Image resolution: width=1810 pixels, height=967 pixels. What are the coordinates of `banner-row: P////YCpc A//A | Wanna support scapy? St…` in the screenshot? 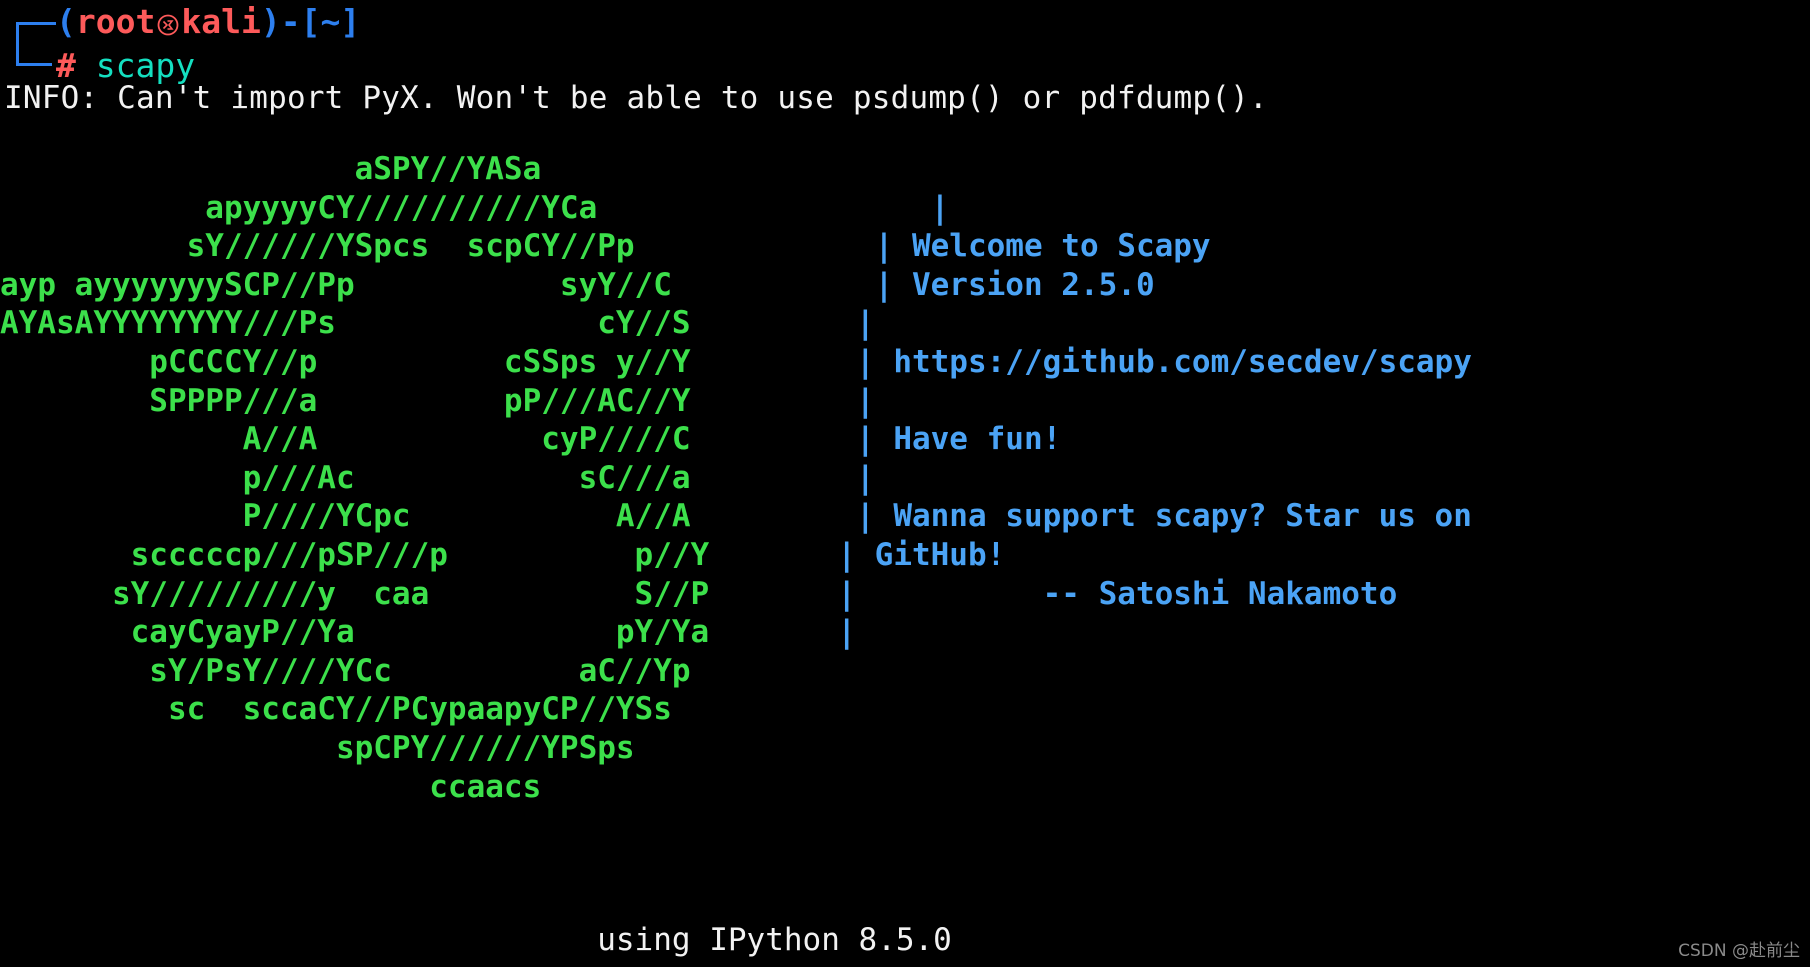 It's located at (736, 516).